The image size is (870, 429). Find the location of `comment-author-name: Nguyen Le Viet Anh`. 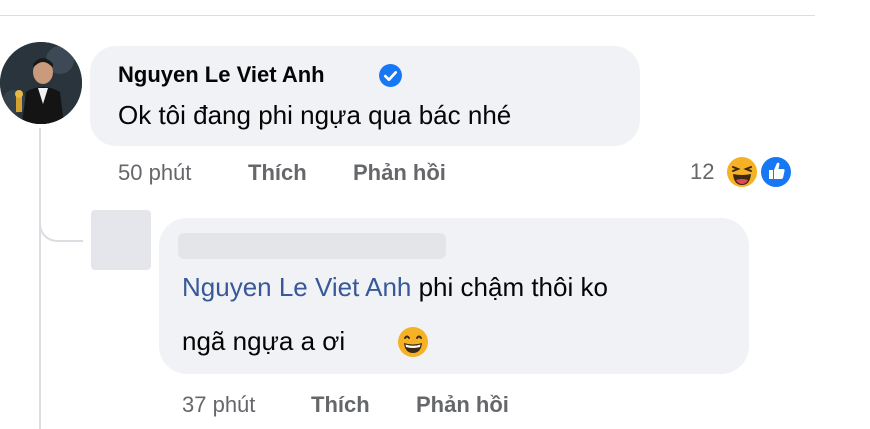

comment-author-name: Nguyen Le Viet Anh is located at coordinates (221, 75).